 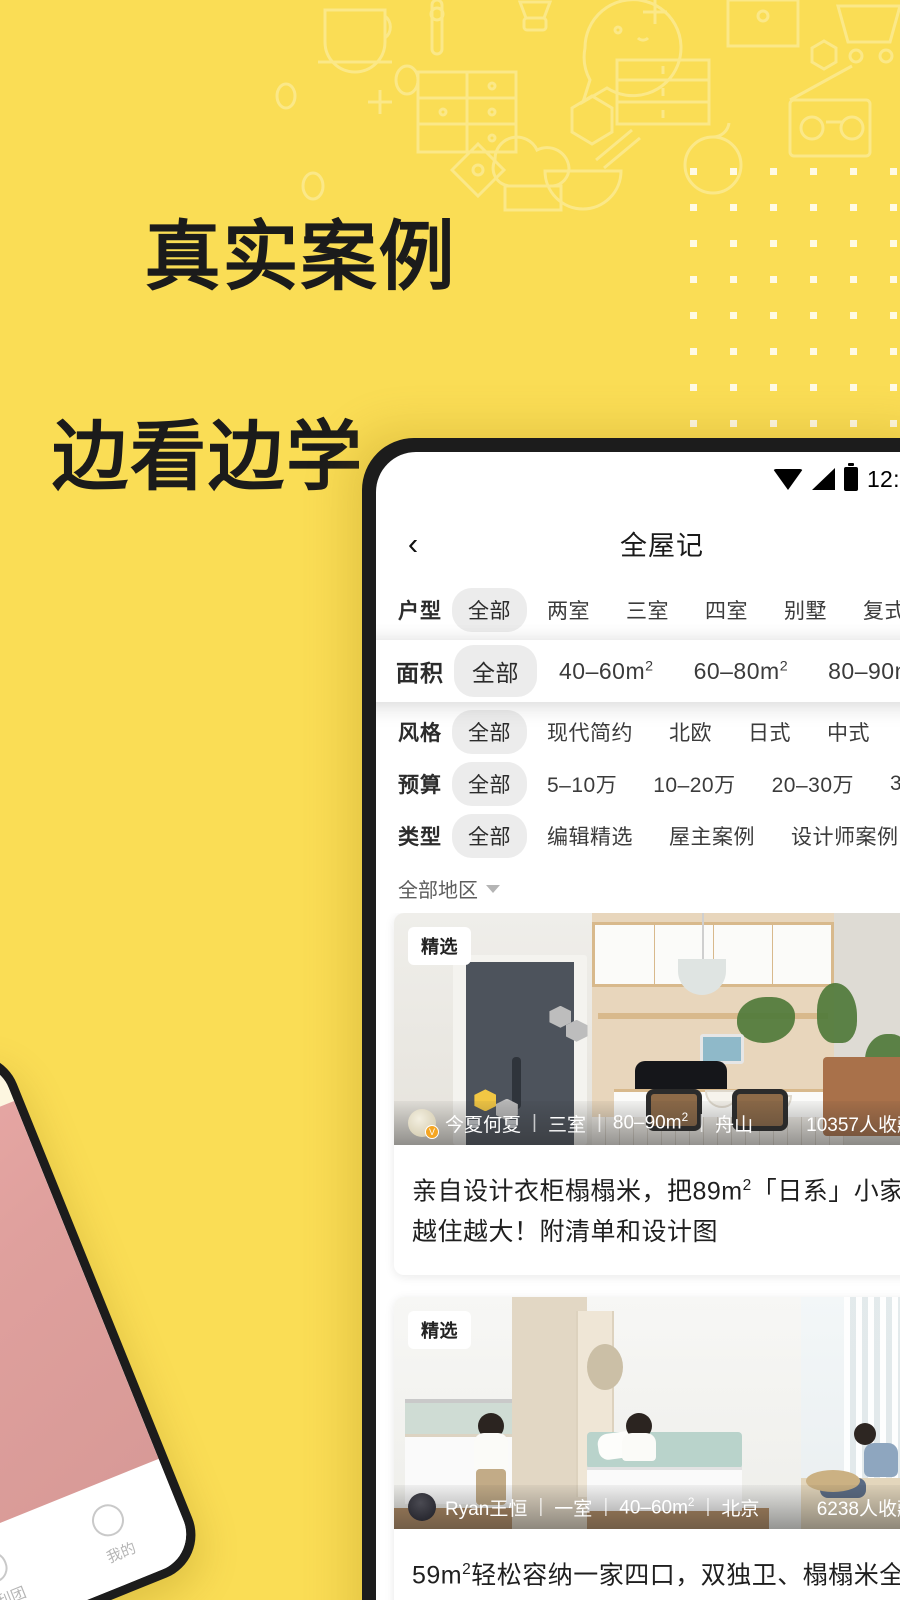 What do you see at coordinates (438, 891) in the screenshot?
I see `region-filter-label: 全部地区` at bounding box center [438, 891].